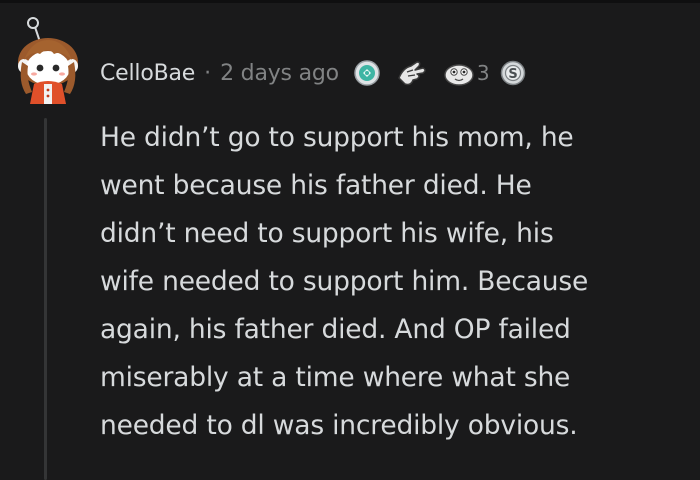 The width and height of the screenshot is (700, 480). I want to click on award-count: 3, so click(483, 73).